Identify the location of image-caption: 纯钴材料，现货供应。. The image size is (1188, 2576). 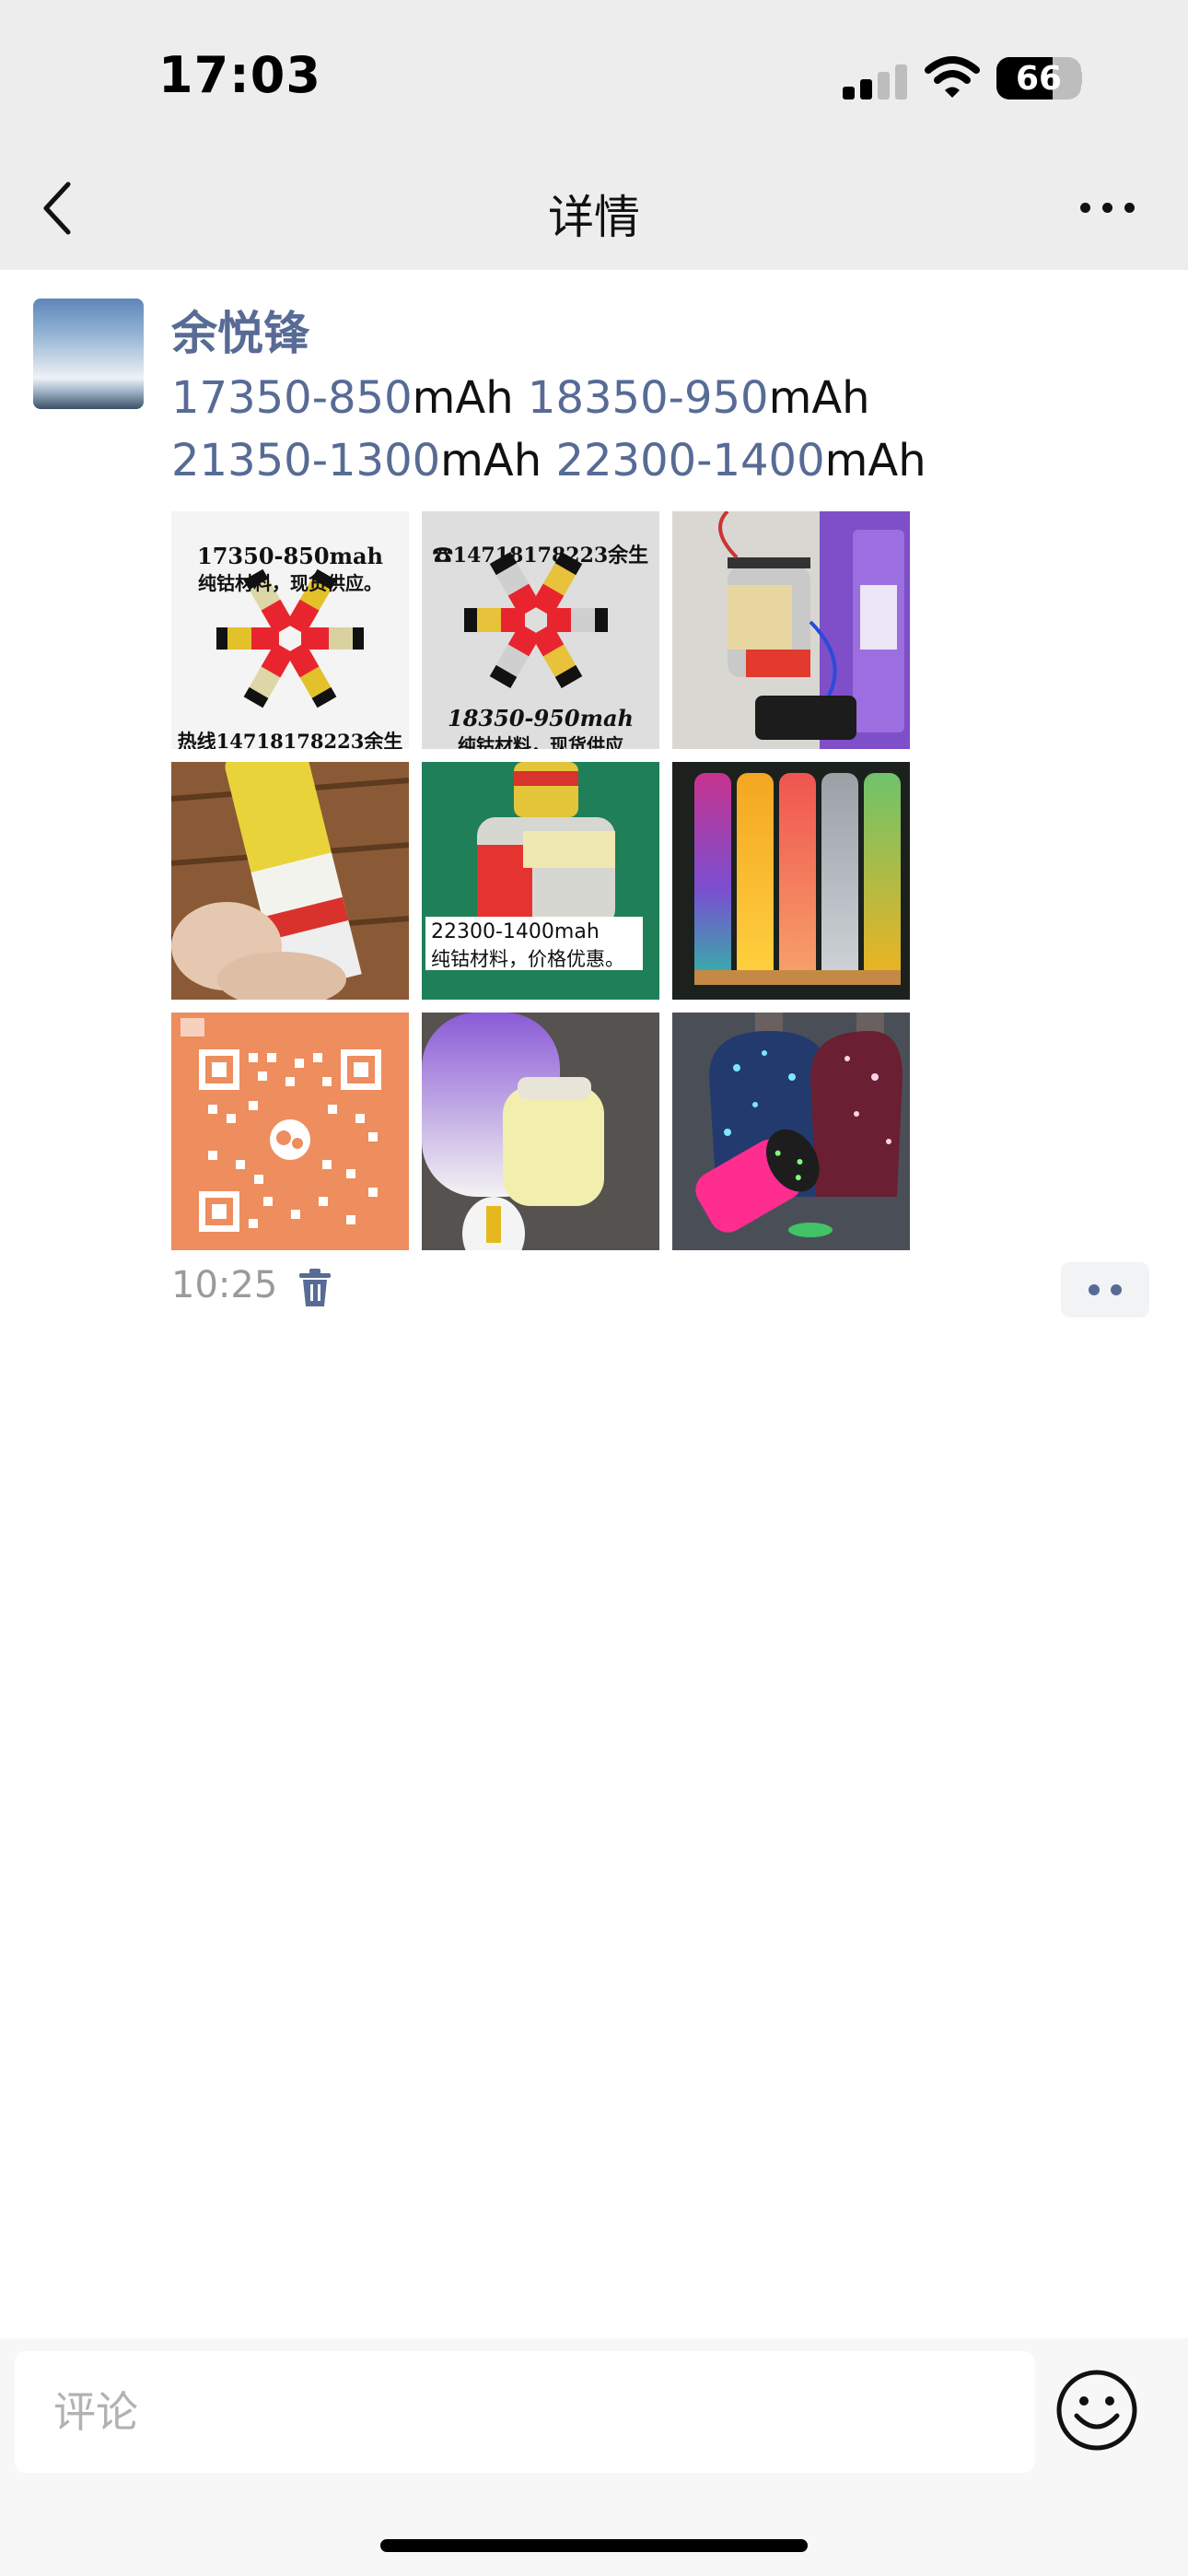
(290, 583).